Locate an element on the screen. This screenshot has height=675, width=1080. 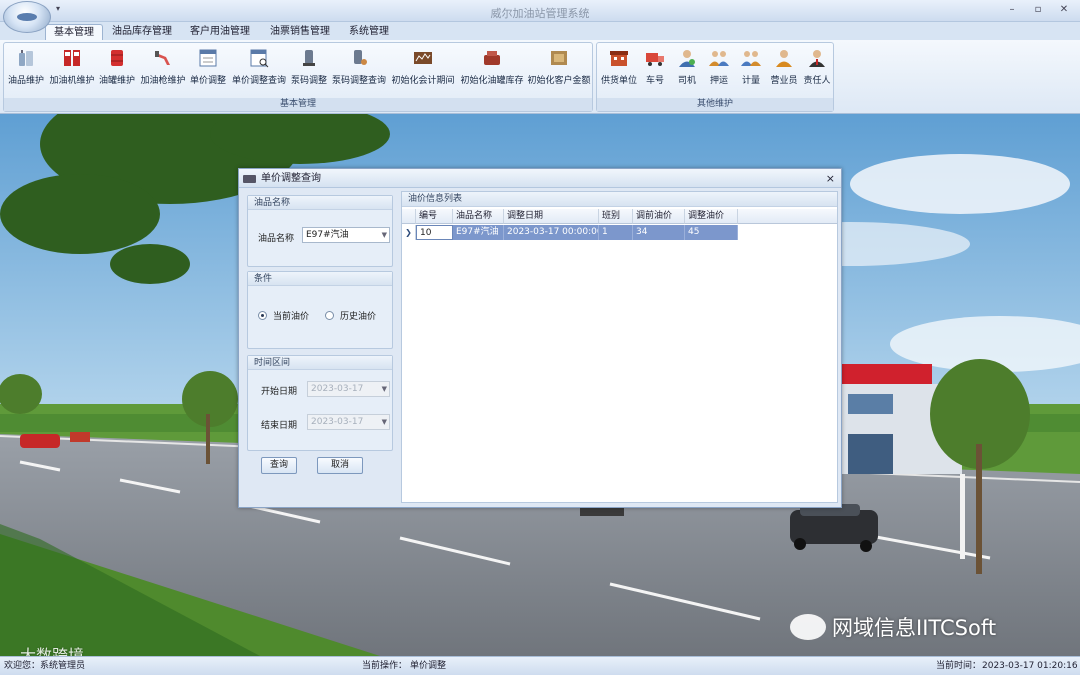
measurement-button: 计量 is located at coordinates (751, 66).